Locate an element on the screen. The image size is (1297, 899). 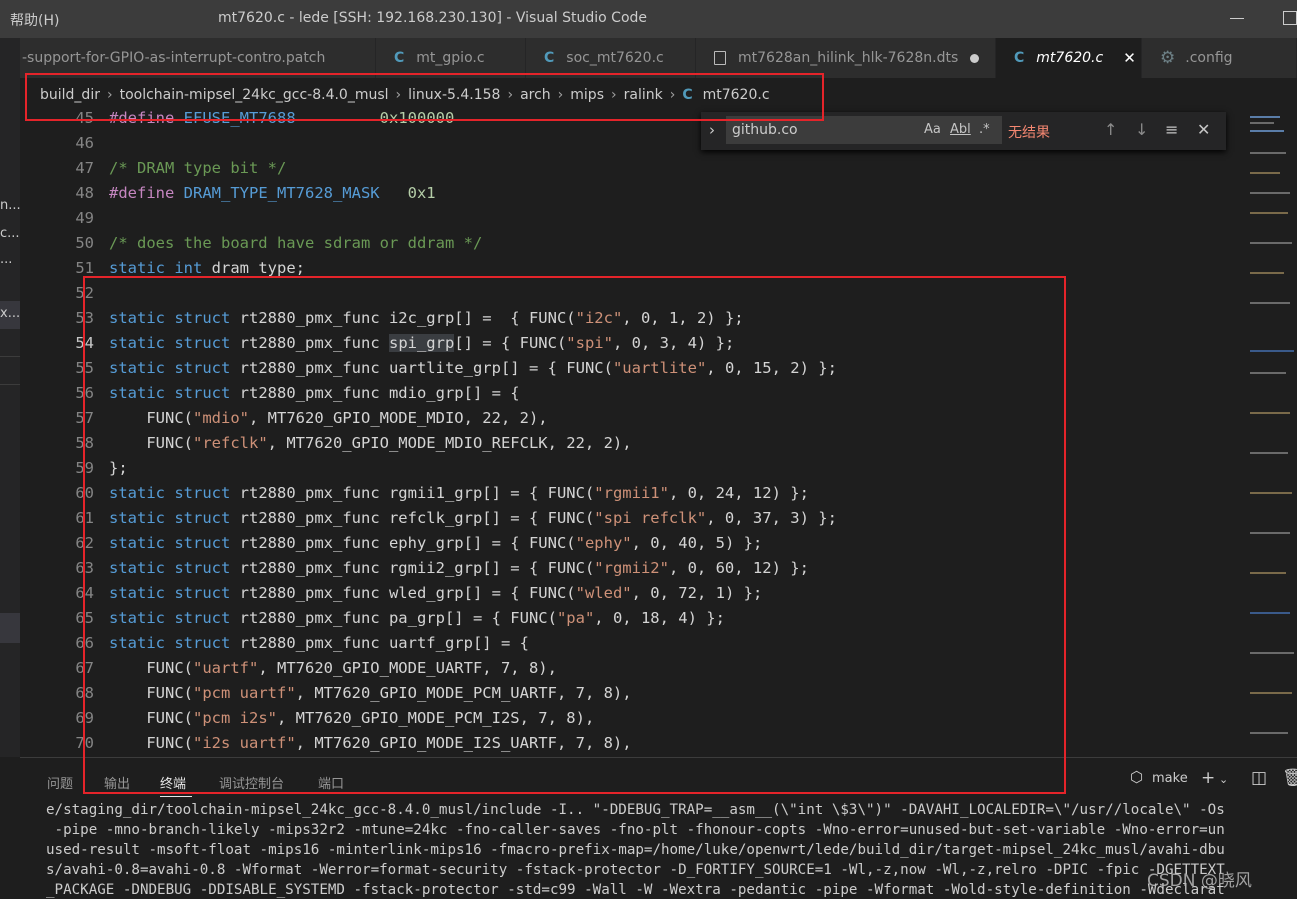
match-case-icon: Aa is located at coordinates (932, 129).